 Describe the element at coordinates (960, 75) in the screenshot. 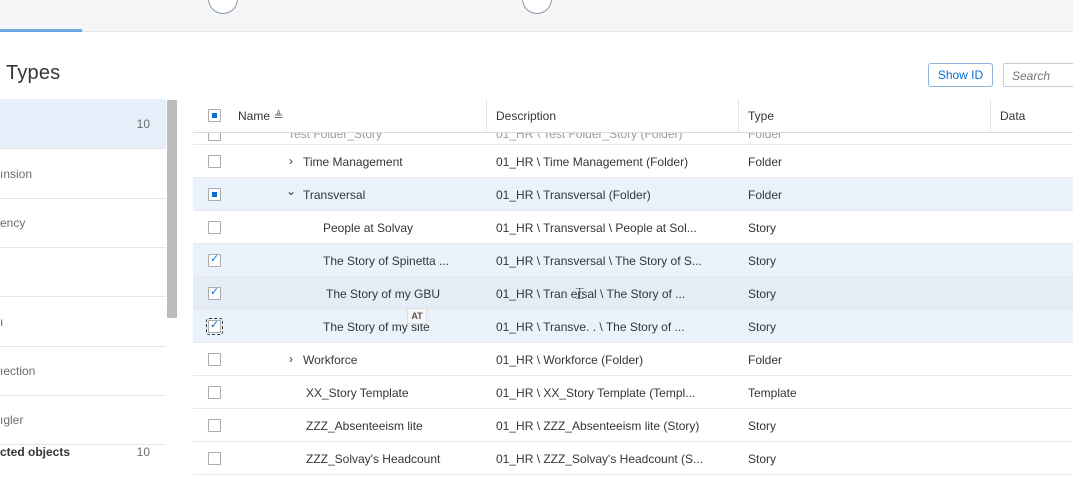

I see `show-id-button: Show ID` at that location.